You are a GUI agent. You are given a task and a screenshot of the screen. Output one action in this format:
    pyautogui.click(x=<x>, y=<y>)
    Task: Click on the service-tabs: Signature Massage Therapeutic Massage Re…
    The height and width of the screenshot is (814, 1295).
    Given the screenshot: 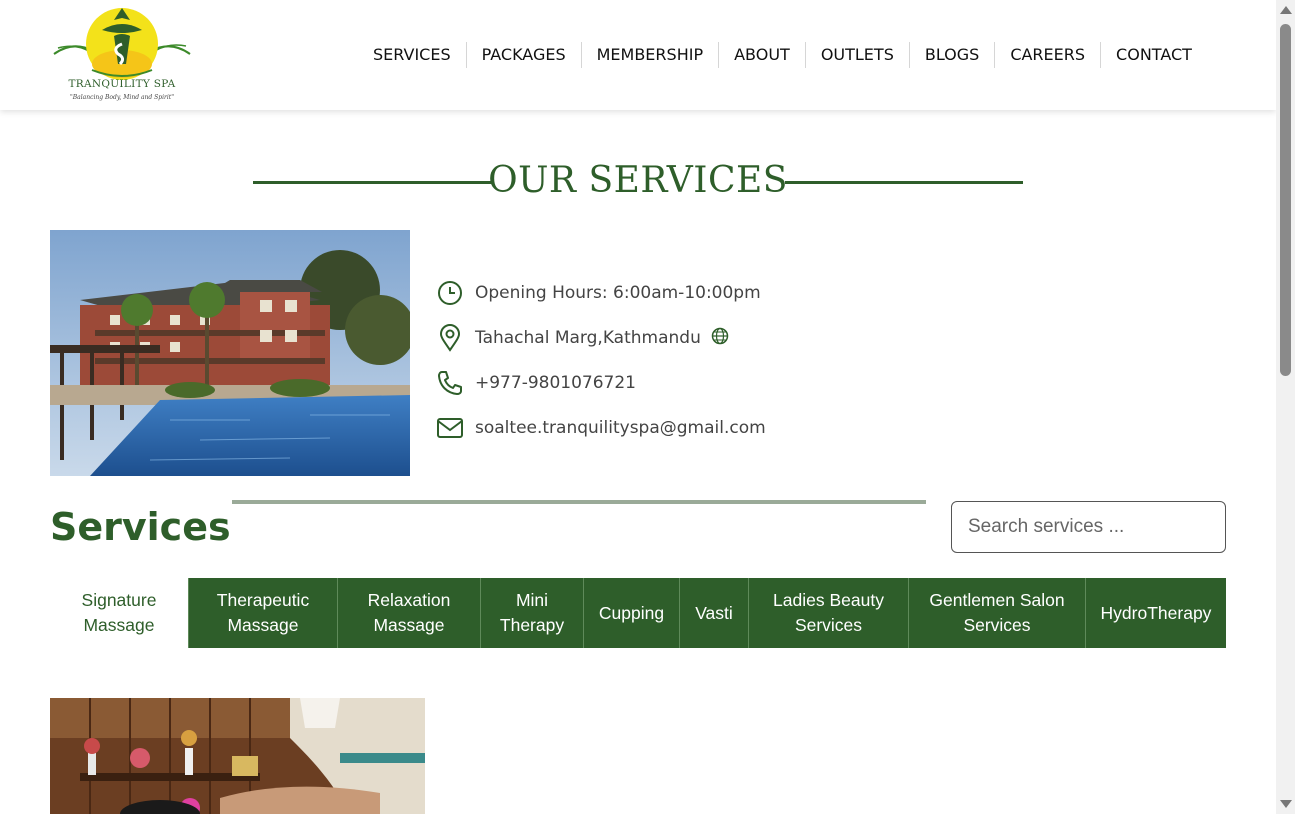 What is the action you would take?
    pyautogui.click(x=638, y=613)
    